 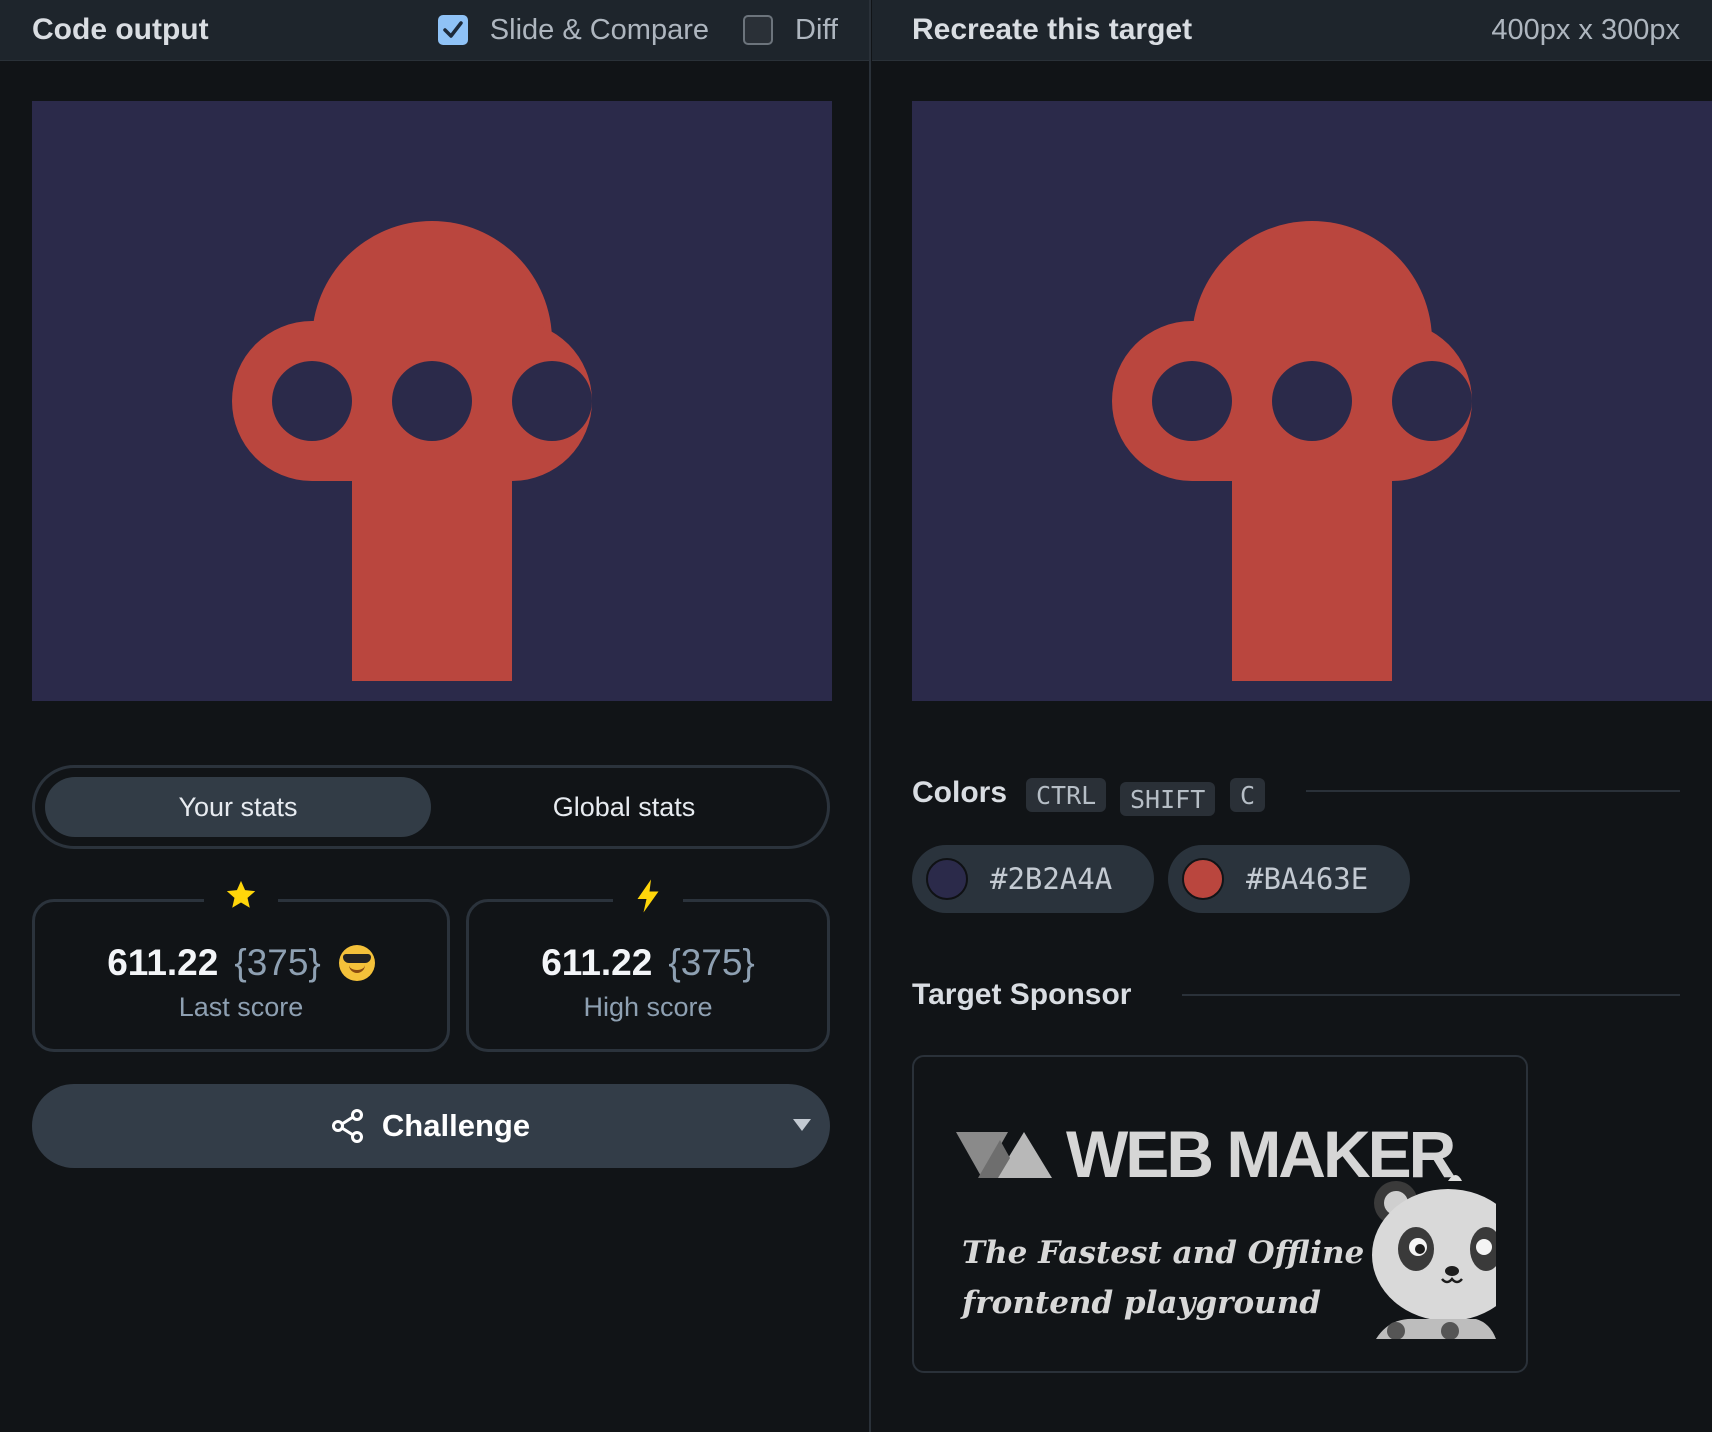 What do you see at coordinates (599, 29) in the screenshot?
I see `slide-compare-label: Slide & Compare` at bounding box center [599, 29].